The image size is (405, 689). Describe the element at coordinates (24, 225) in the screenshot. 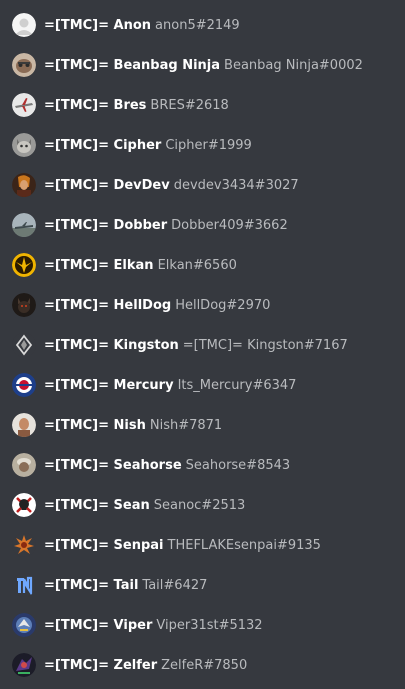

I see `jet-avatar-icon` at that location.